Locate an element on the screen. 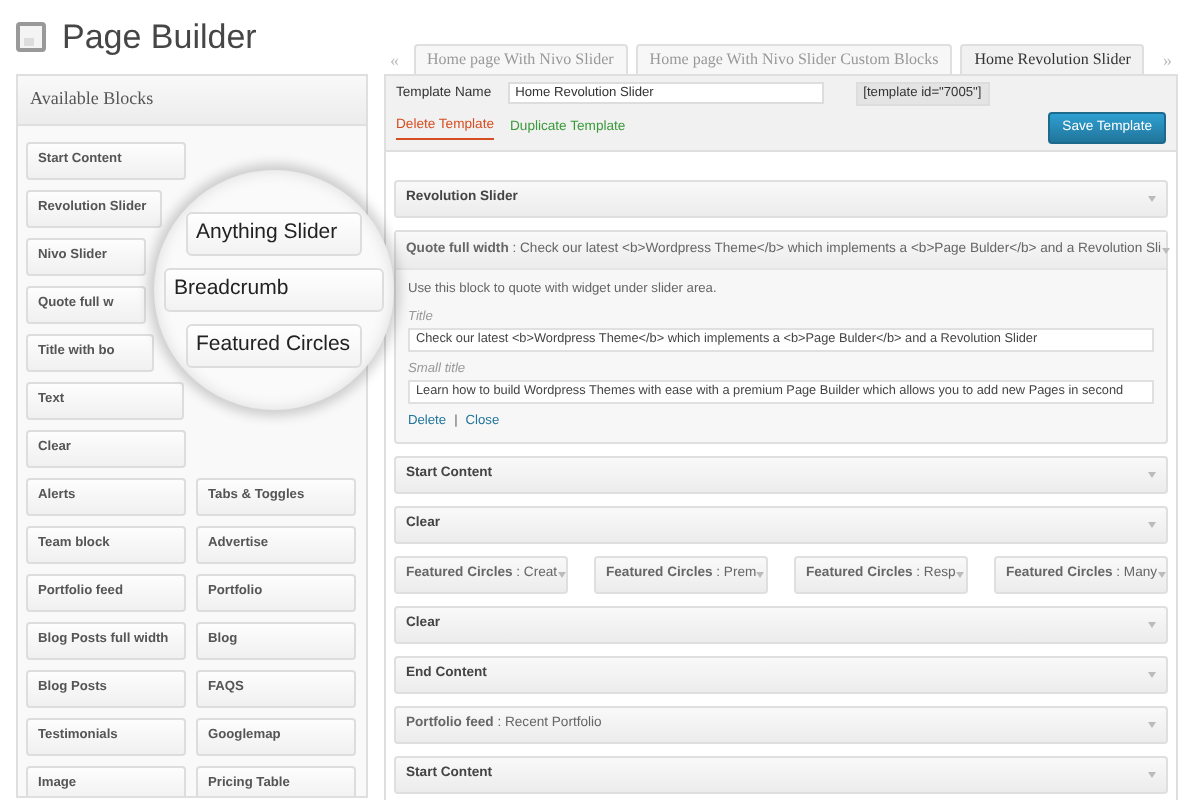  block-button: Featured Circles is located at coordinates (274, 346).